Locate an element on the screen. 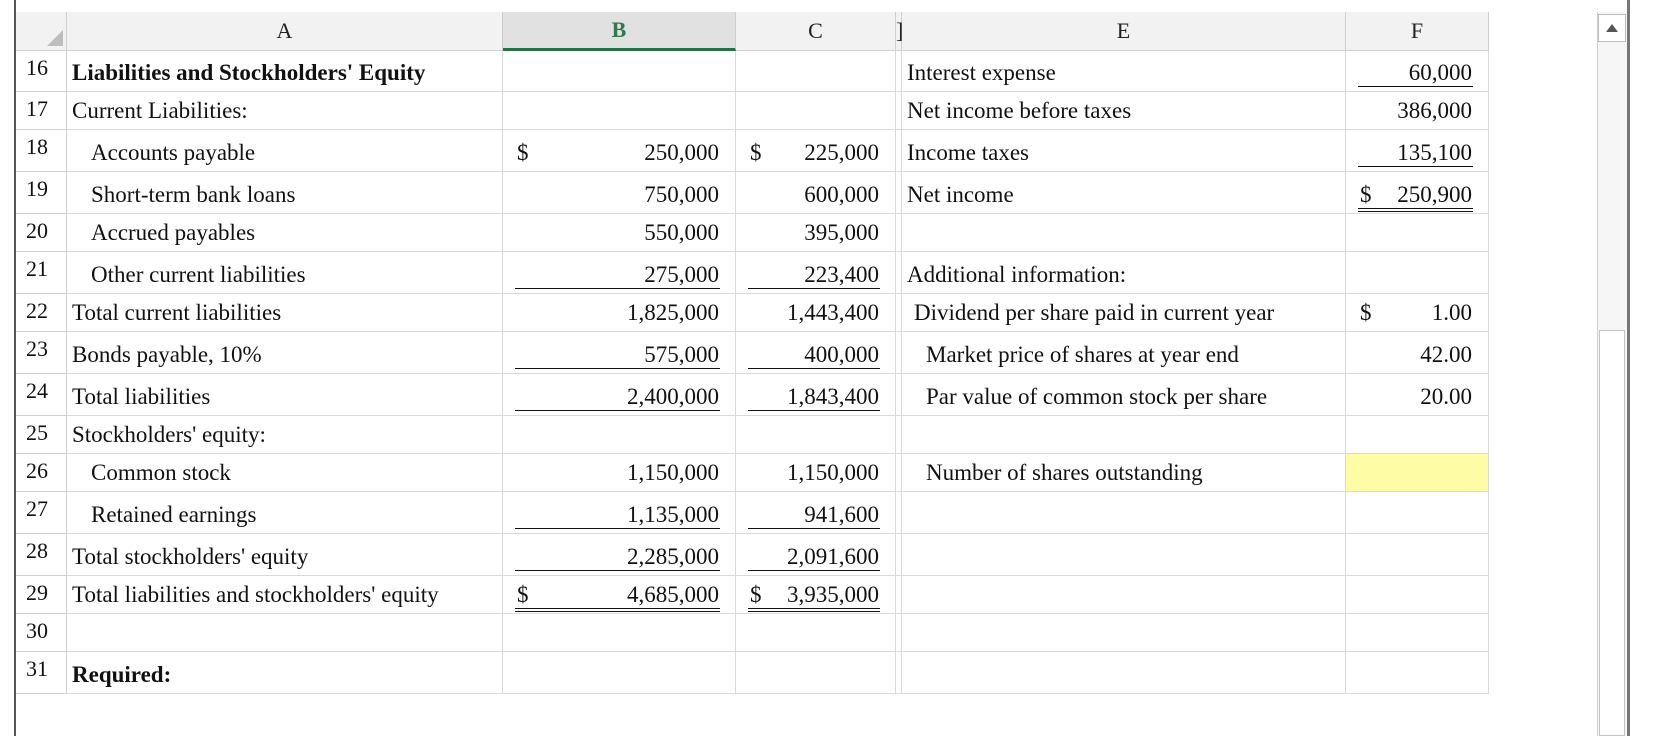  cell-e22: Dividend per share paid in current year is located at coordinates (1124, 313).